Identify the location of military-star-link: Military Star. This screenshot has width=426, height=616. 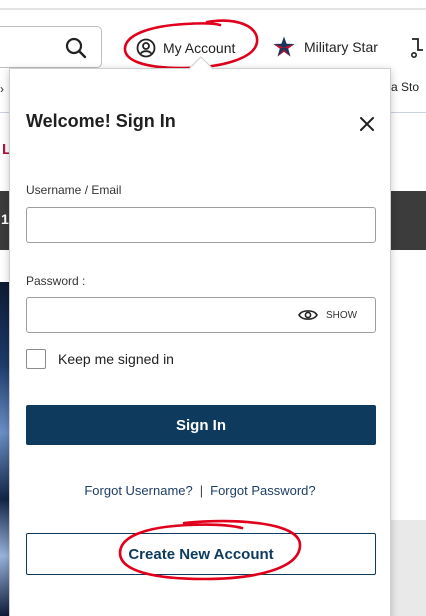
(325, 47).